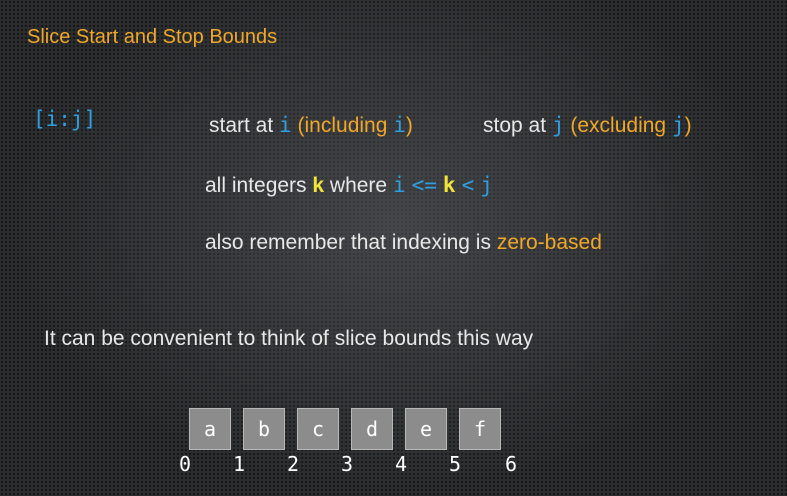 The image size is (787, 496). Describe the element at coordinates (152, 37) in the screenshot. I see `slide-title: Slice Start and Stop Bounds` at that location.